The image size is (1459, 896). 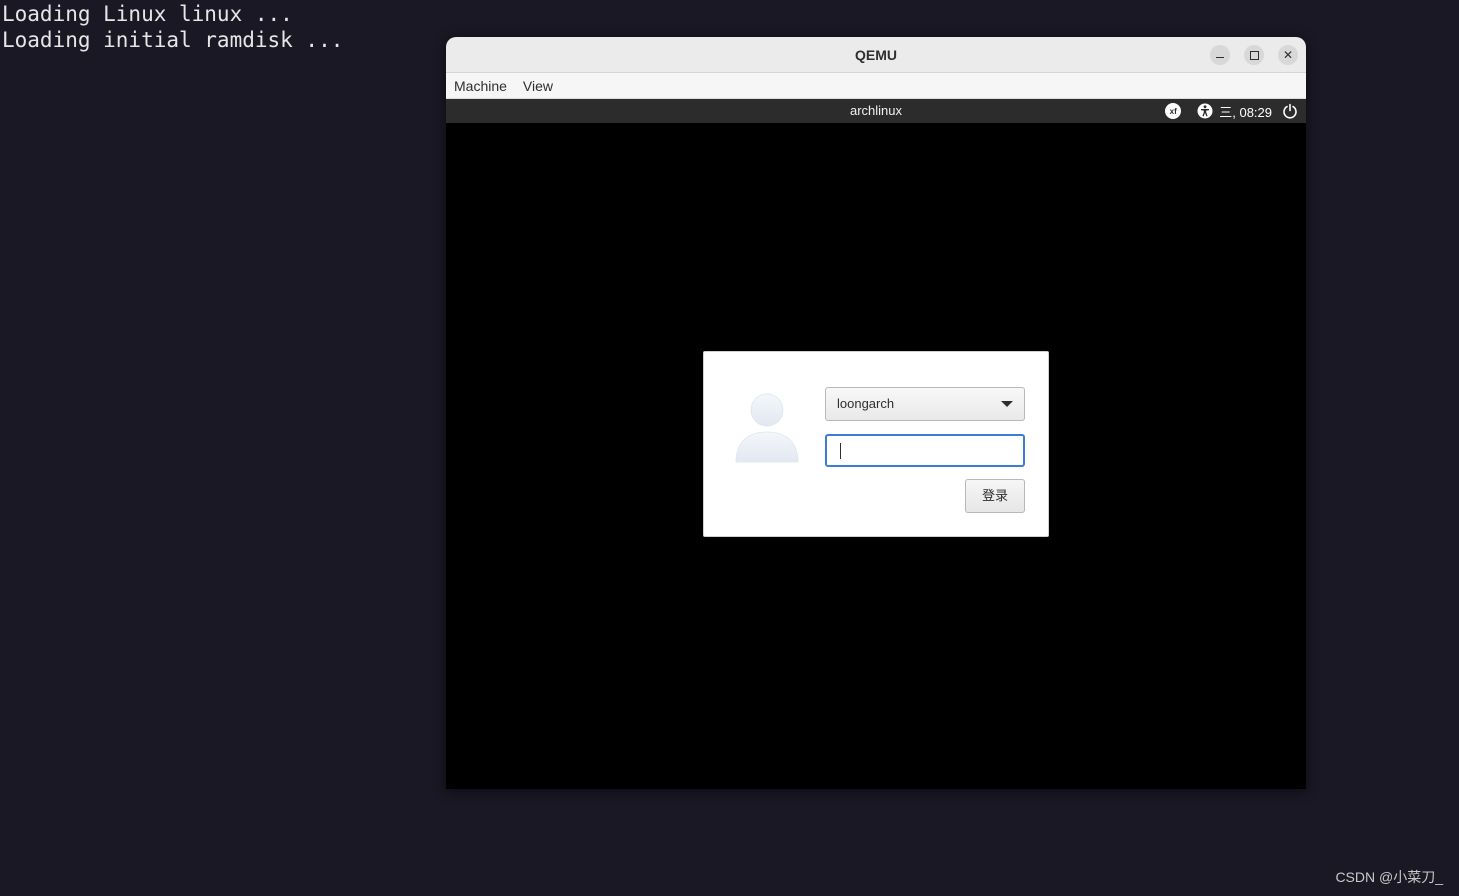 I want to click on keyboard-layout-icon: xf, so click(x=1173, y=111).